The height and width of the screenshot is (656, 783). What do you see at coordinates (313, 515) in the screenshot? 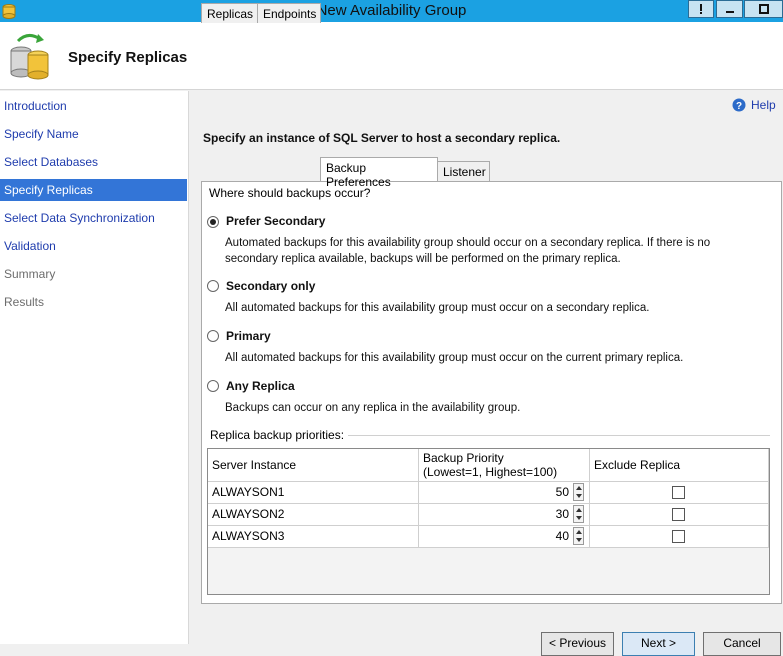
I see `table-cell-server: ALWAYSON2` at bounding box center [313, 515].